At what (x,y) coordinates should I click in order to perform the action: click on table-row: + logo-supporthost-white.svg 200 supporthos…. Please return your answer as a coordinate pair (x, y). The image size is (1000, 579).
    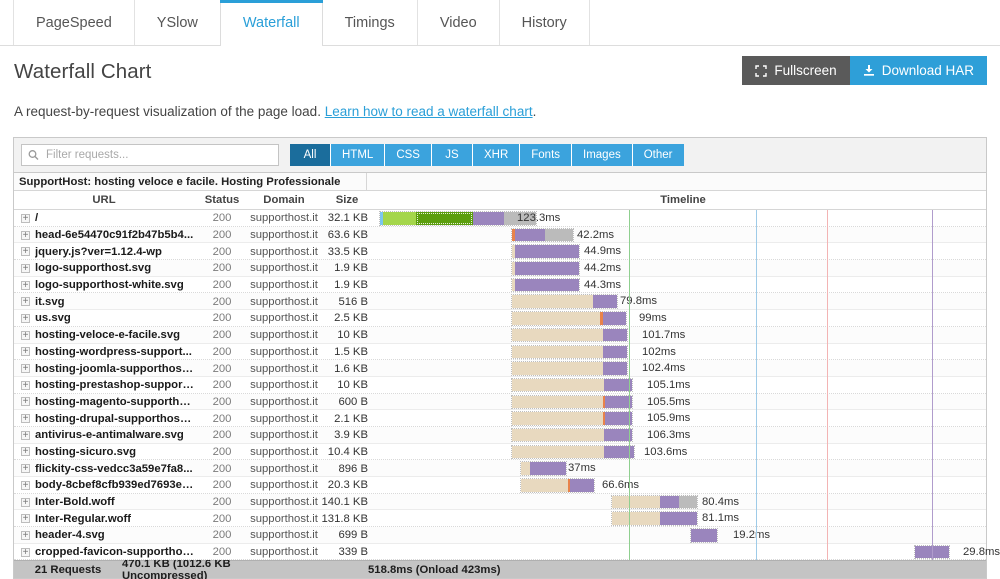
    Looking at the image, I should click on (500, 285).